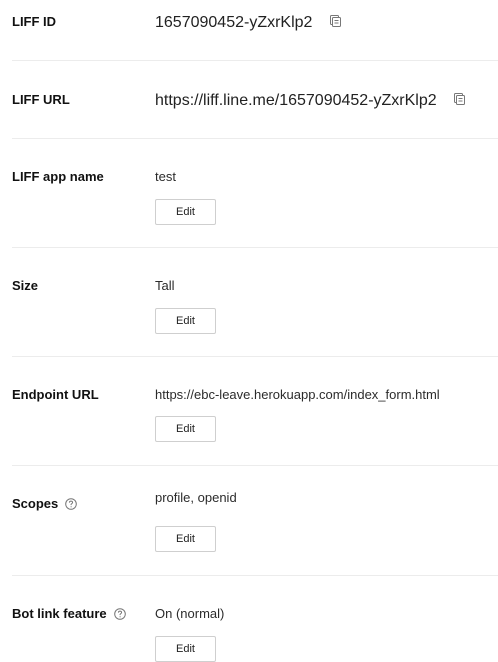  What do you see at coordinates (34, 21) in the screenshot?
I see `liff-id-label: LIFF ID` at bounding box center [34, 21].